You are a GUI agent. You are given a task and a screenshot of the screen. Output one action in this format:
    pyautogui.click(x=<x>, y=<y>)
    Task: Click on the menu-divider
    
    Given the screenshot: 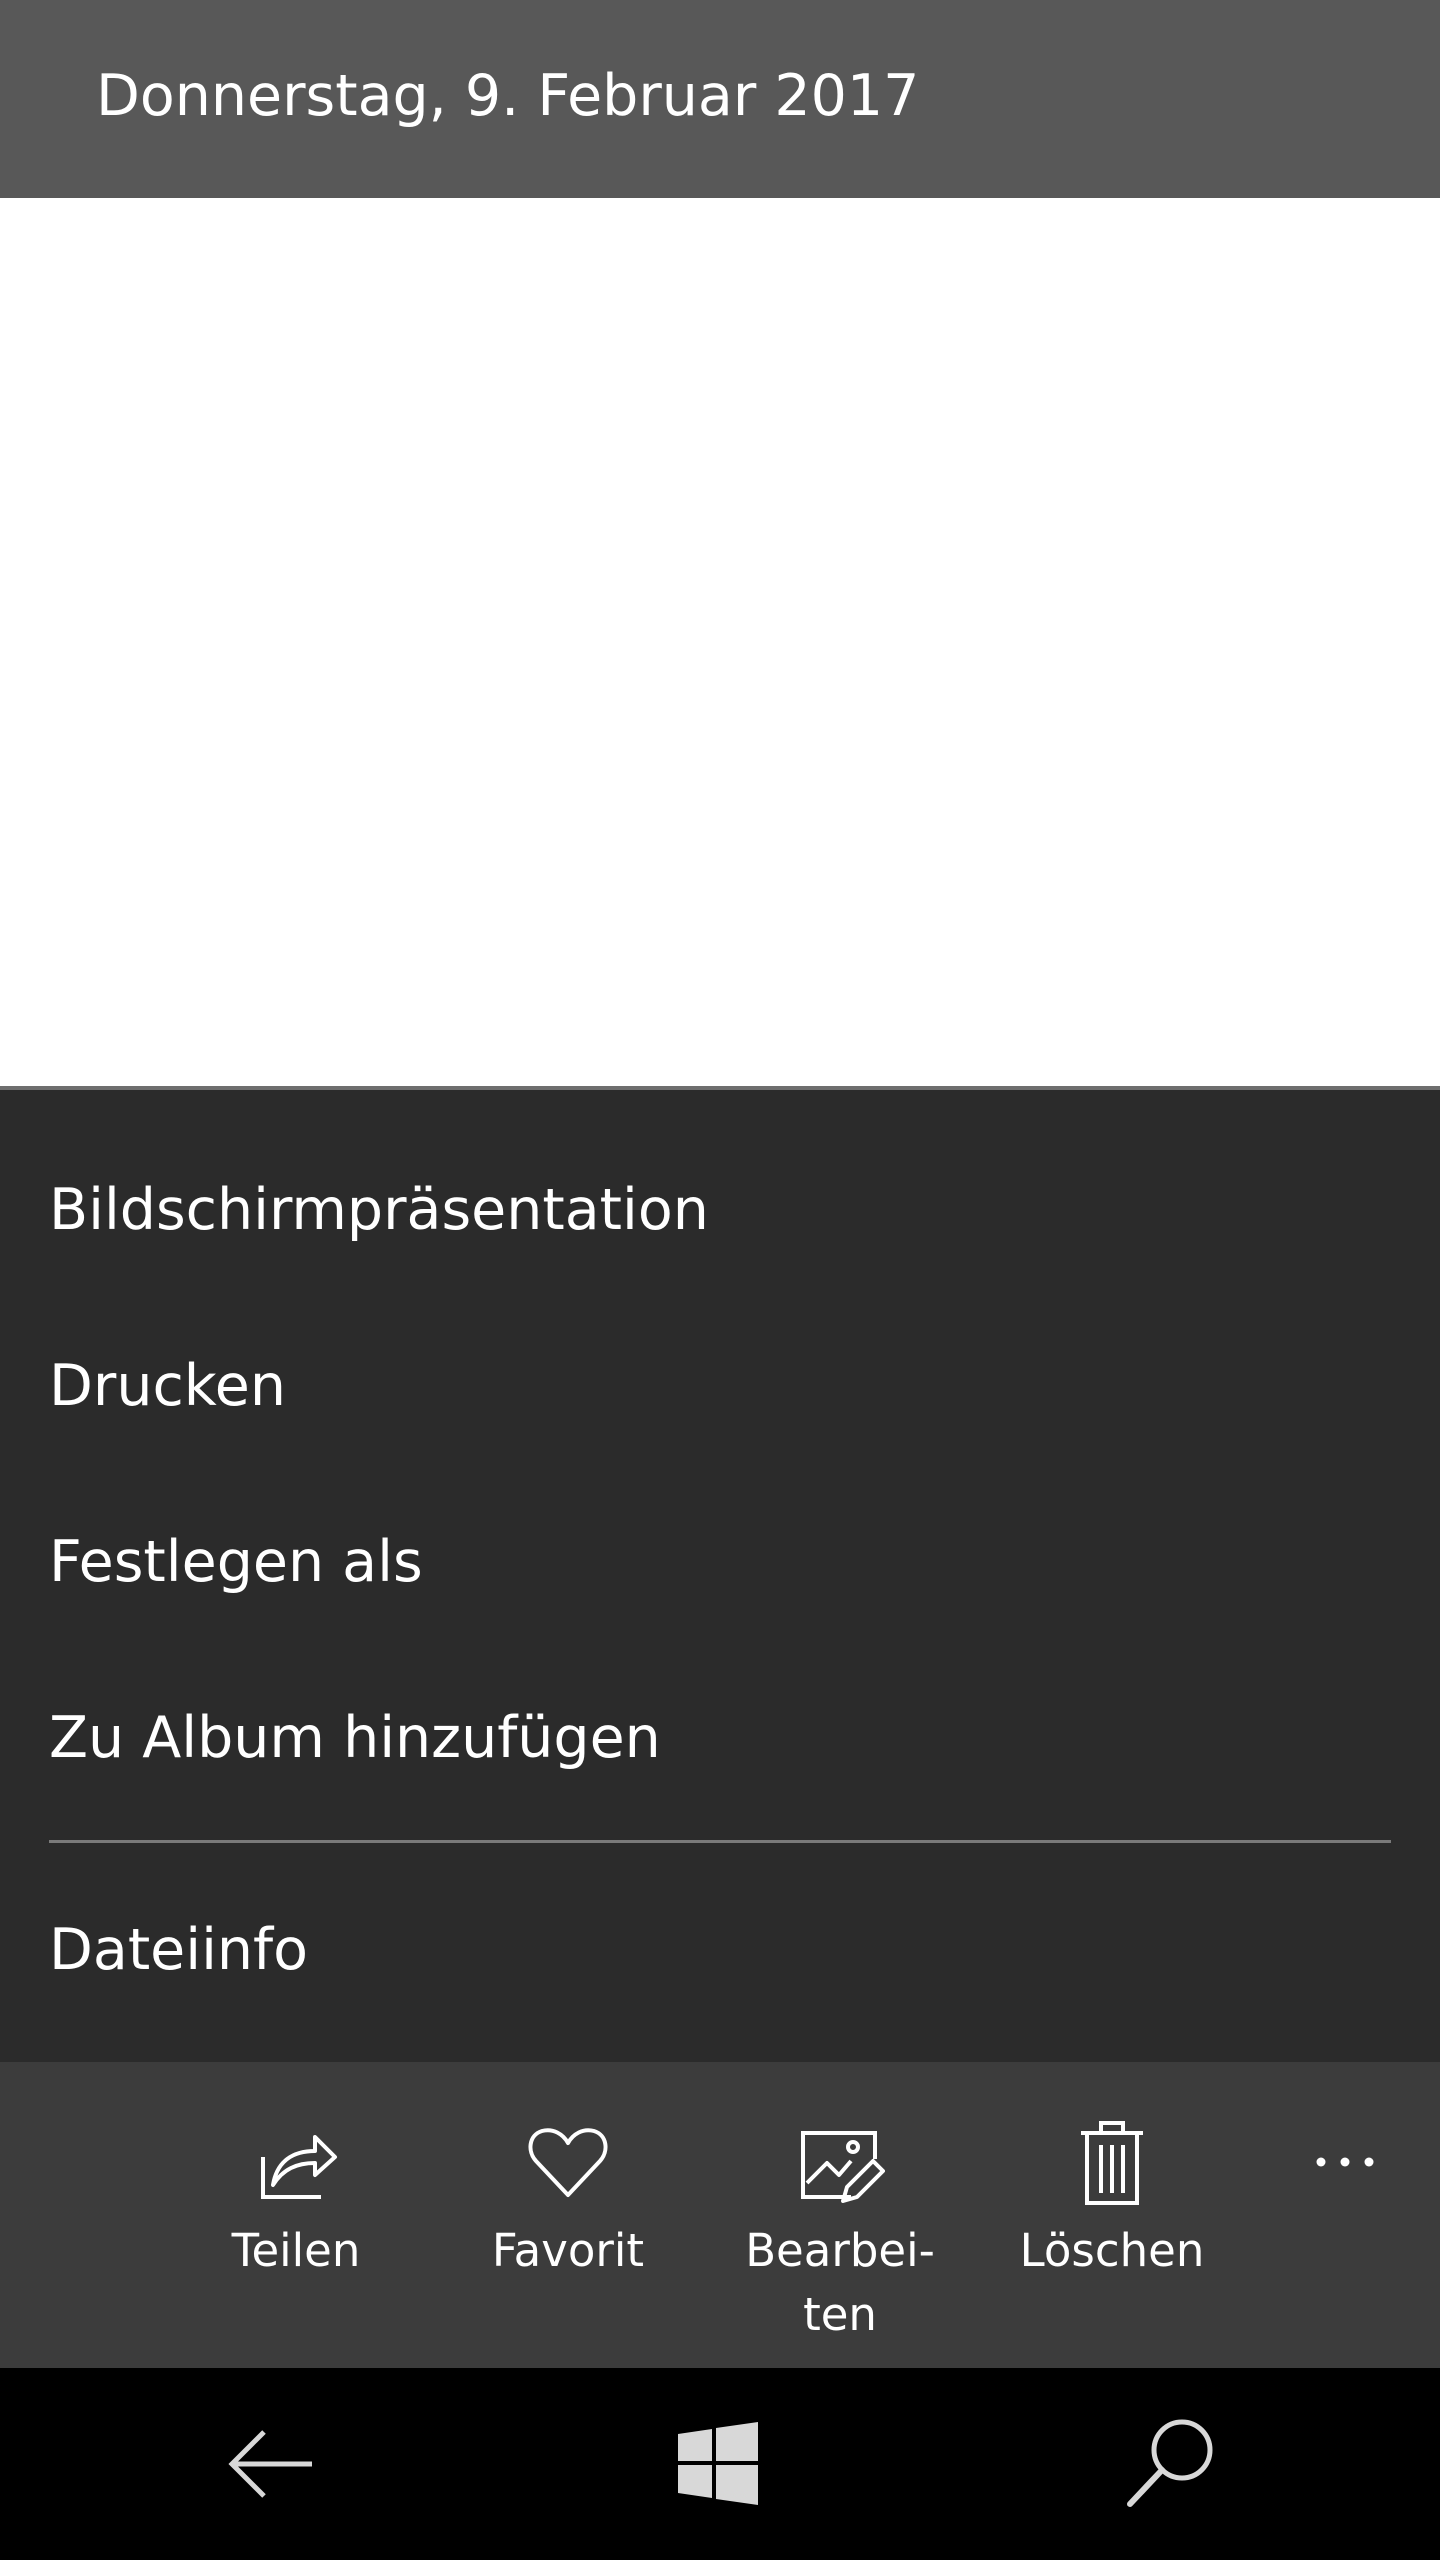 What is the action you would take?
    pyautogui.click(x=720, y=1841)
    